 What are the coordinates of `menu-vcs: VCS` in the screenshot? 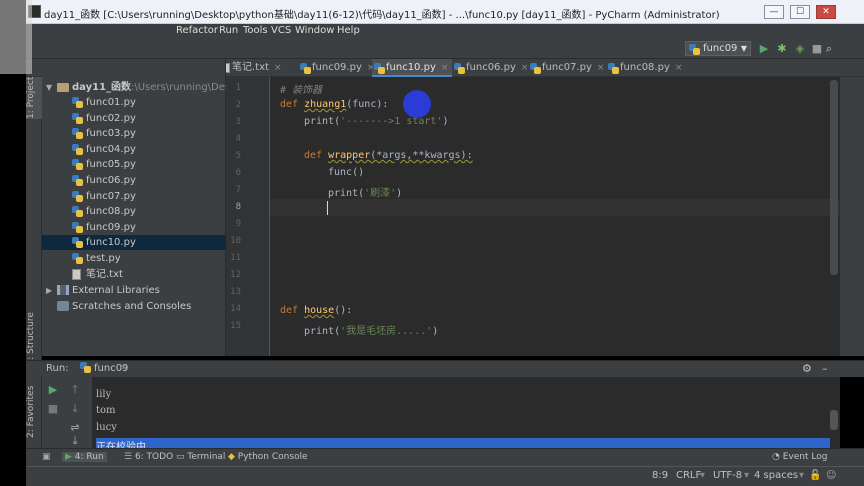 It's located at (281, 30).